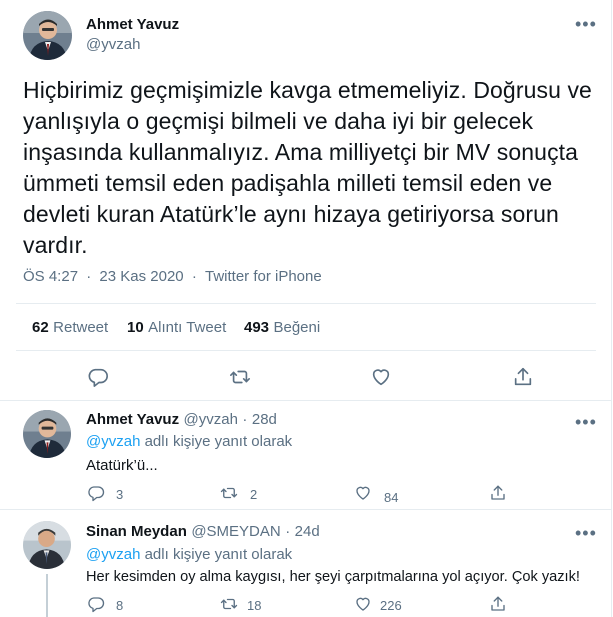 The height and width of the screenshot is (617, 613). I want to click on retweet-count: 62, so click(40, 327).